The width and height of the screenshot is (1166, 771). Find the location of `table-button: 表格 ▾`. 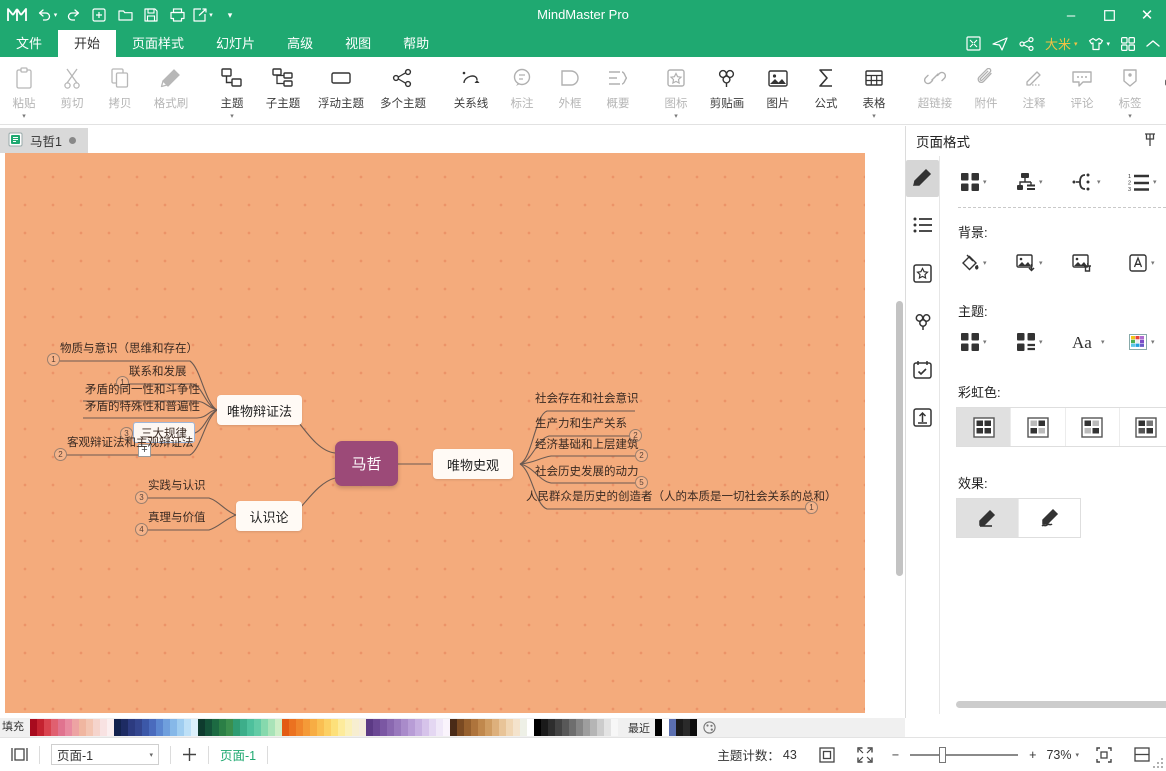

table-button: 表格 ▾ is located at coordinates (874, 91).